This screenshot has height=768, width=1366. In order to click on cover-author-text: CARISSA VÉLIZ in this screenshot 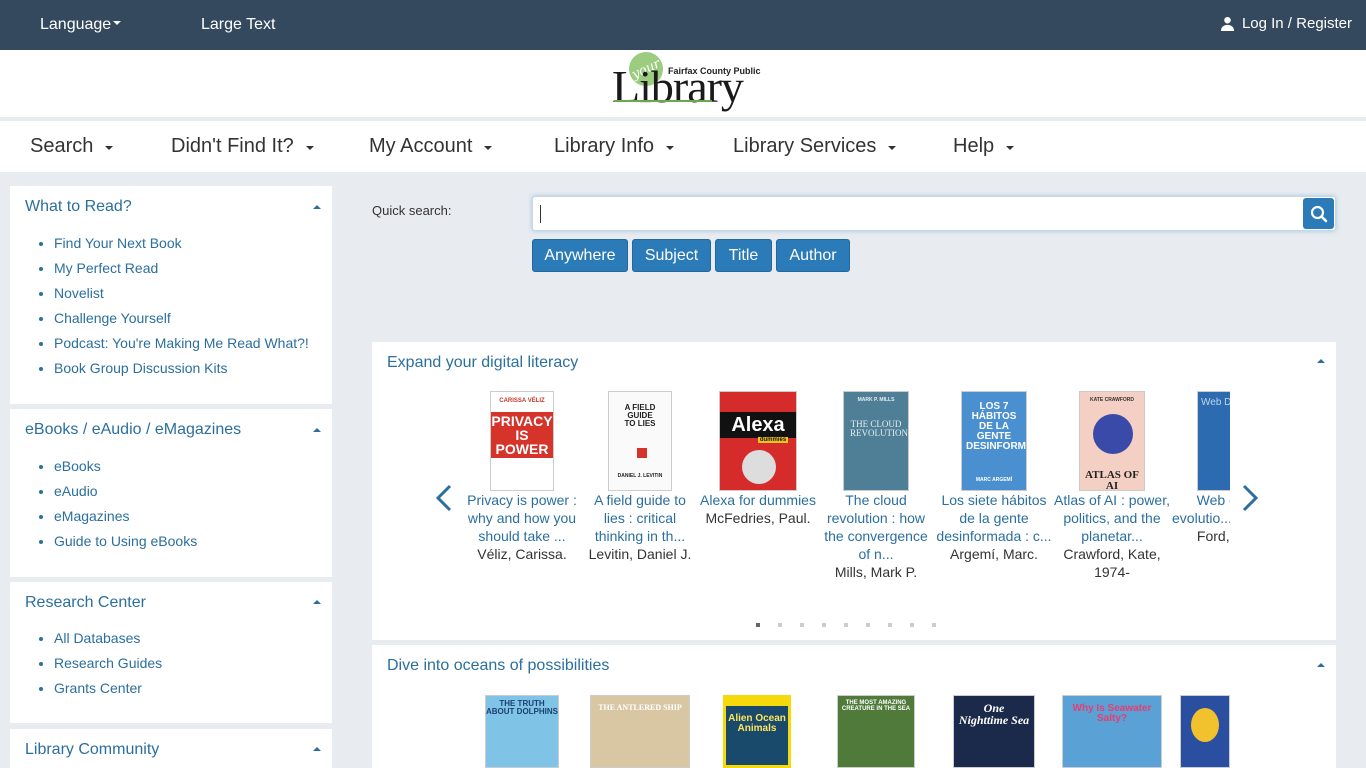, I will do `click(522, 401)`.